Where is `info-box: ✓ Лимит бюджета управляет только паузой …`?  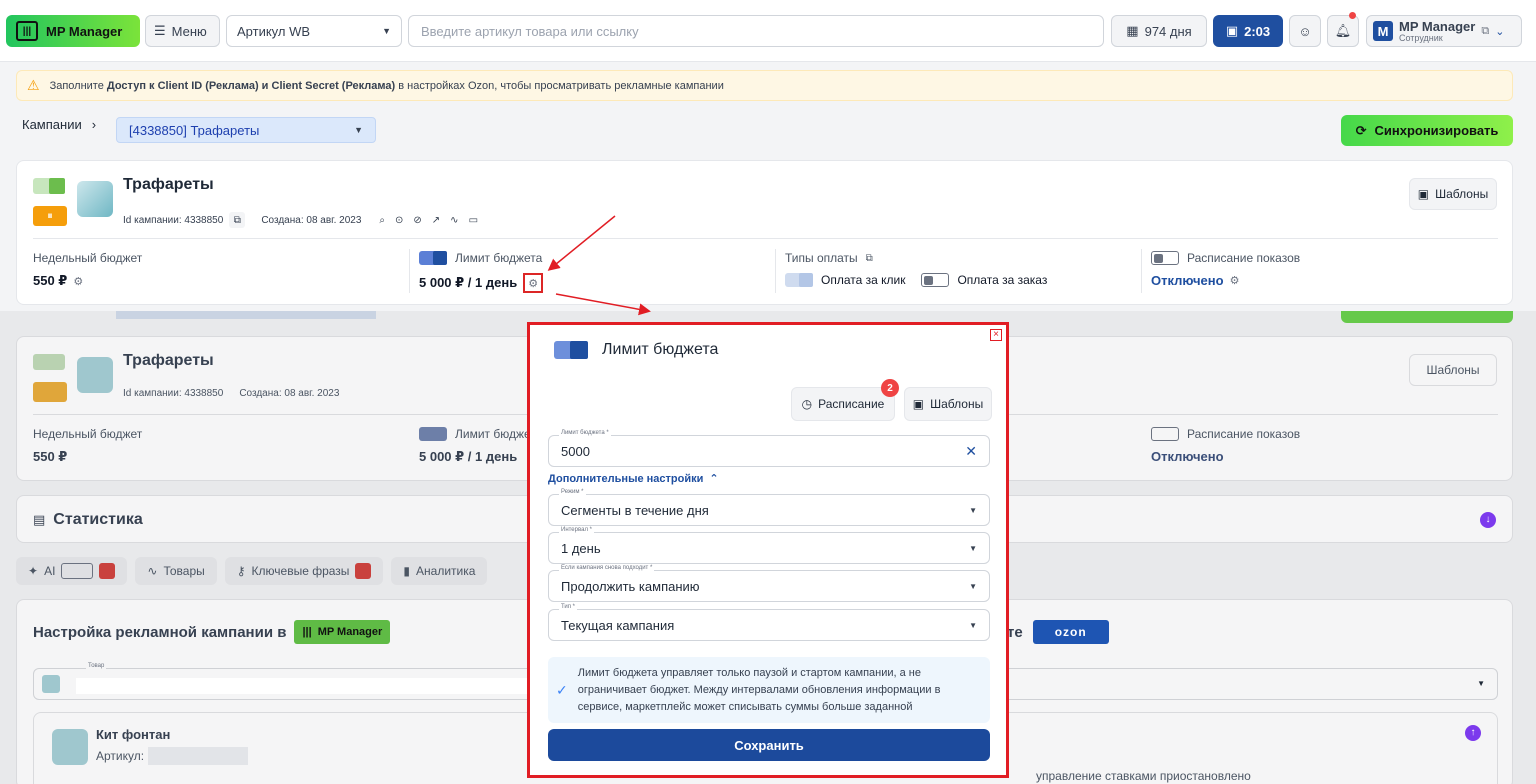
info-box: ✓ Лимит бюджета управляет только паузой … is located at coordinates (769, 690).